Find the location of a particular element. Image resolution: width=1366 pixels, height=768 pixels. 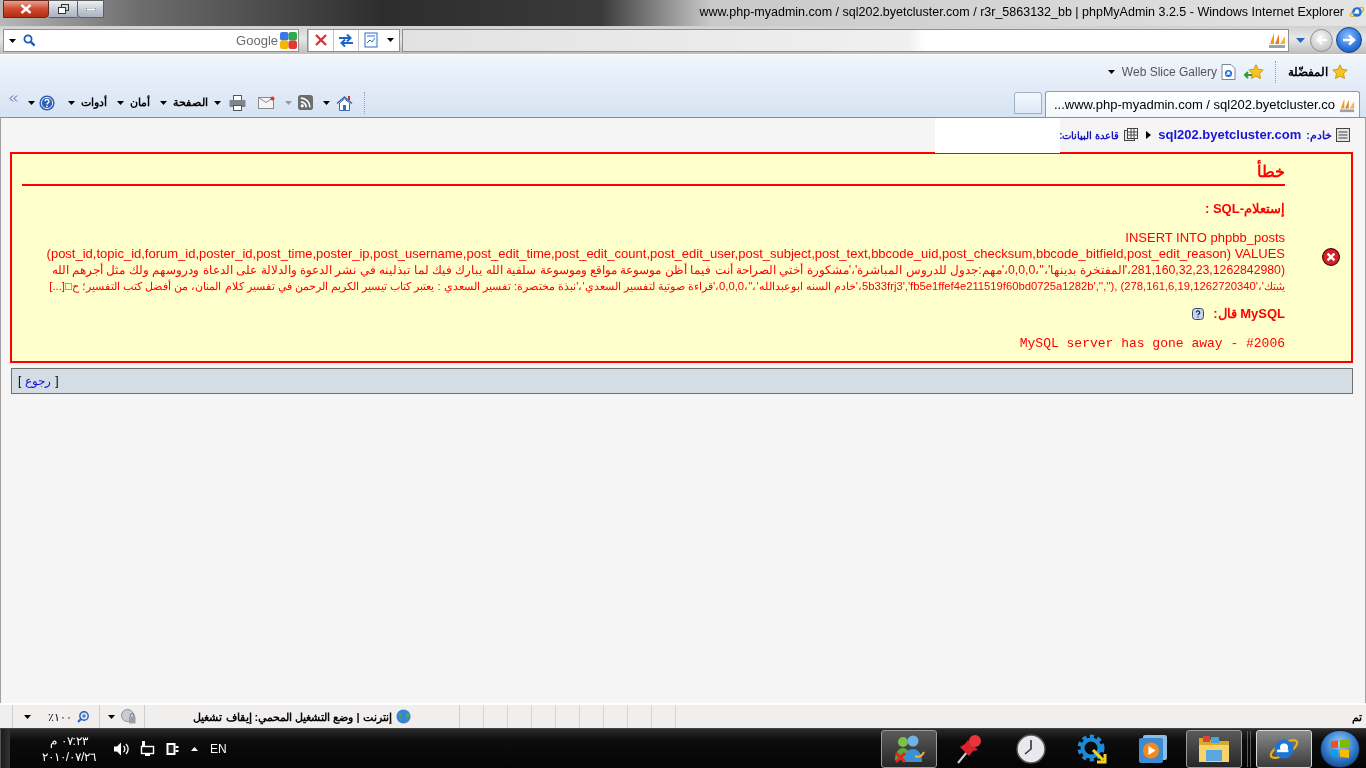

close-icon is located at coordinates (26, 9).